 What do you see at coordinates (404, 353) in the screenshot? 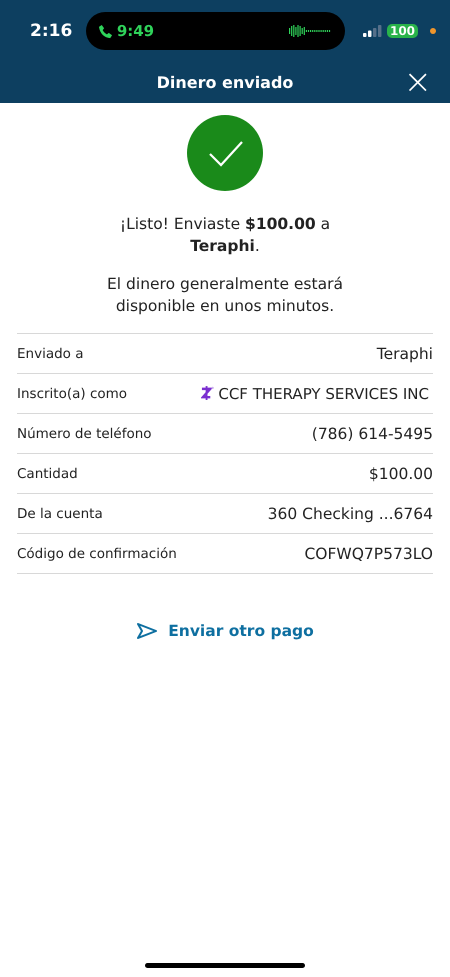
I see `detail-value: Teraphi` at bounding box center [404, 353].